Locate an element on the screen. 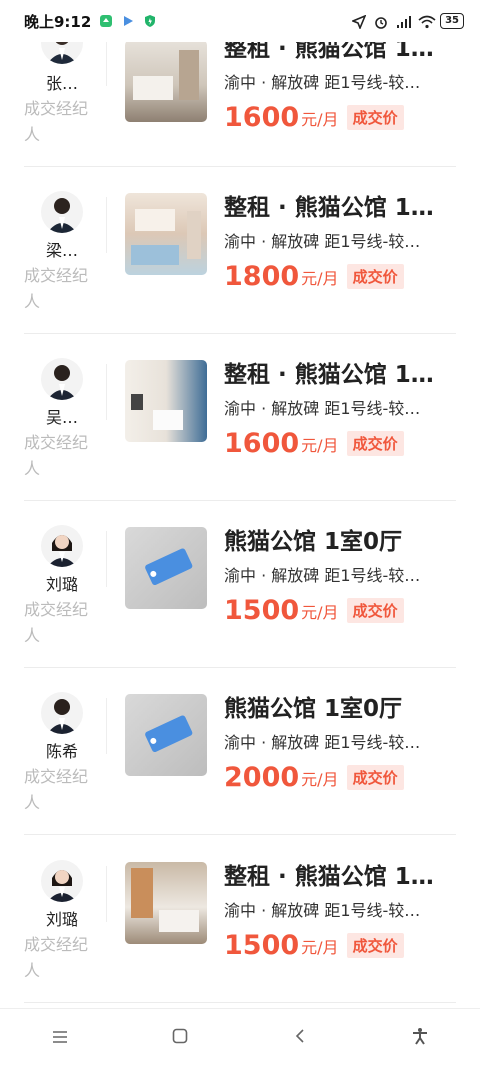 The height and width of the screenshot is (1067, 480). home-button is located at coordinates (180, 1038).